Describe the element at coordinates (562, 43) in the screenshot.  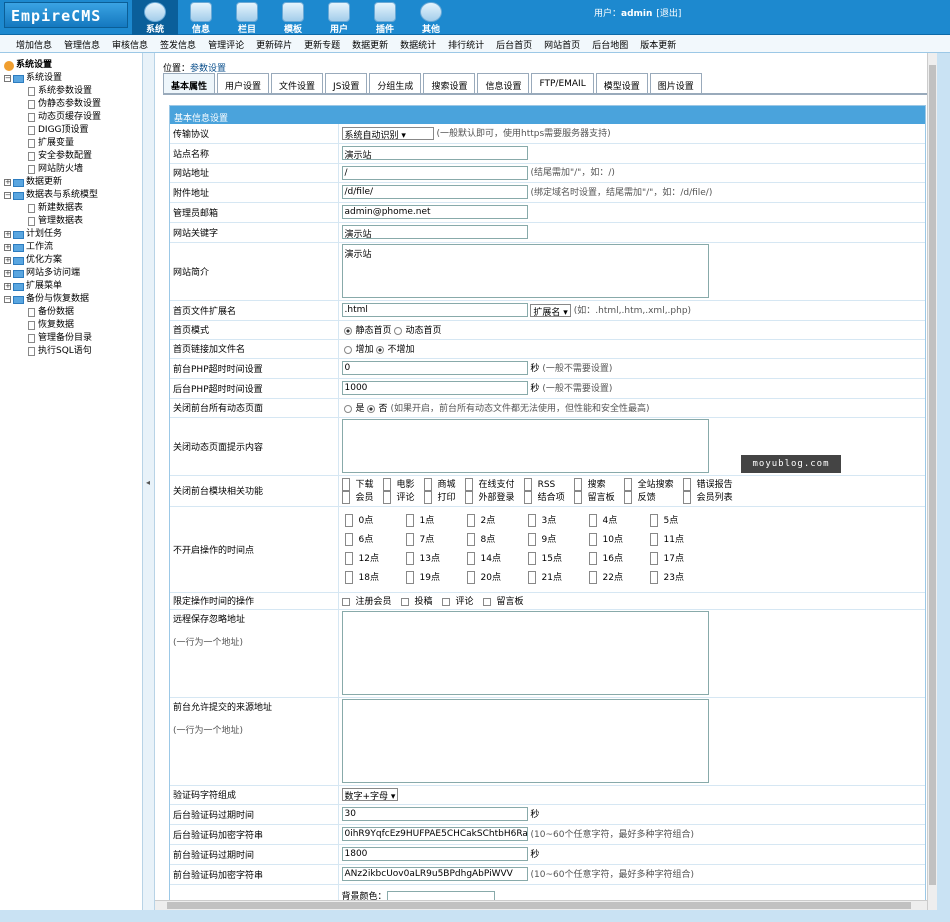
I see `subnav-item: 网站首页` at that location.